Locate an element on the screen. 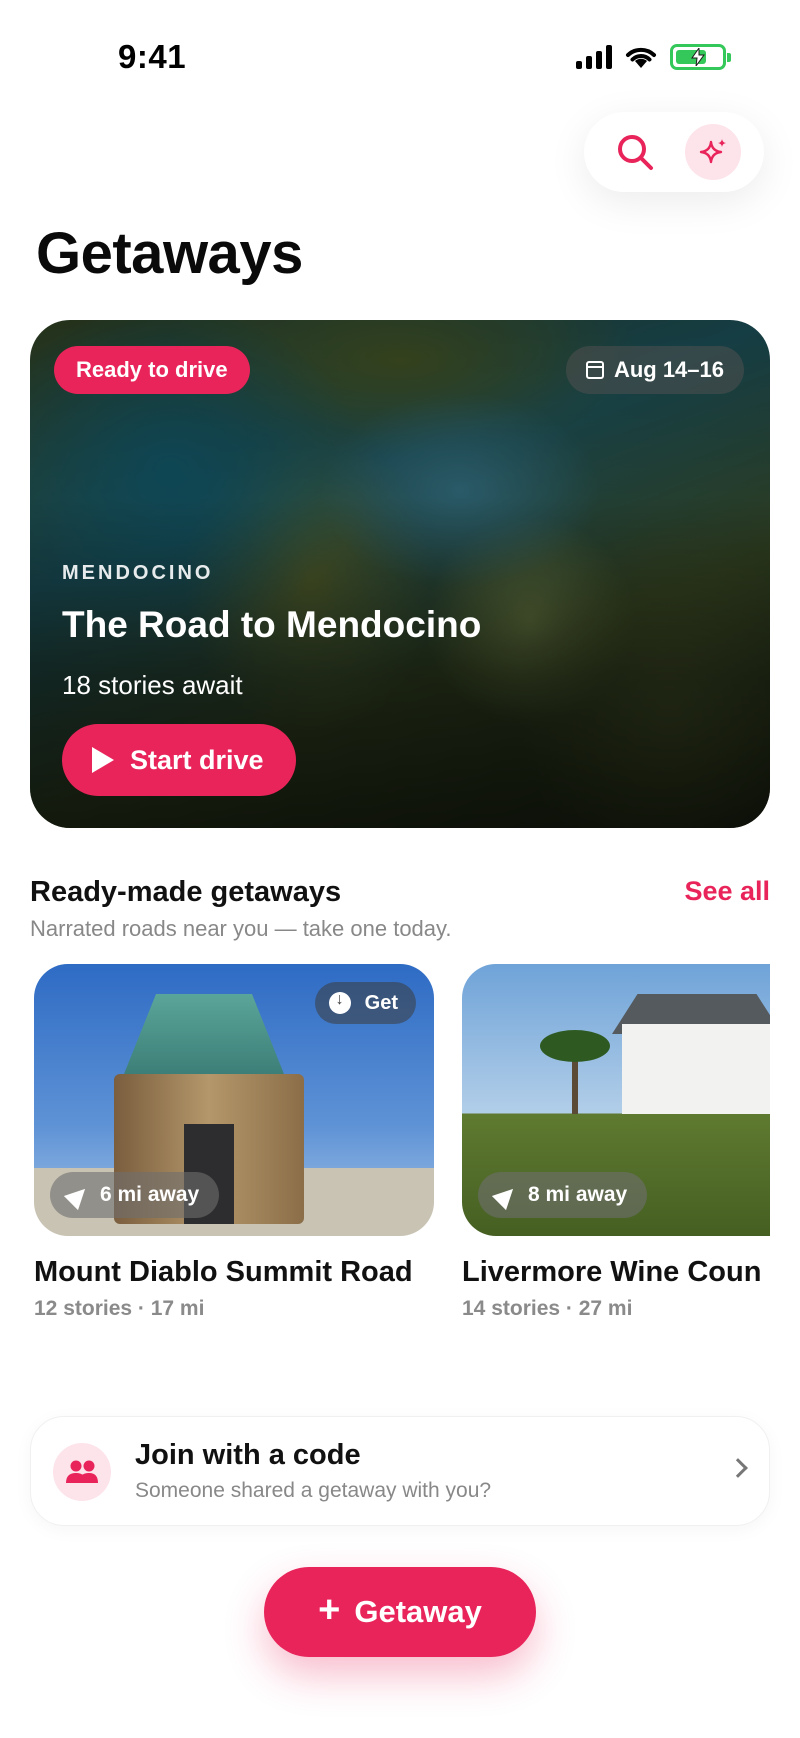 The height and width of the screenshot is (1738, 800). sparkles-icon is located at coordinates (712, 151).